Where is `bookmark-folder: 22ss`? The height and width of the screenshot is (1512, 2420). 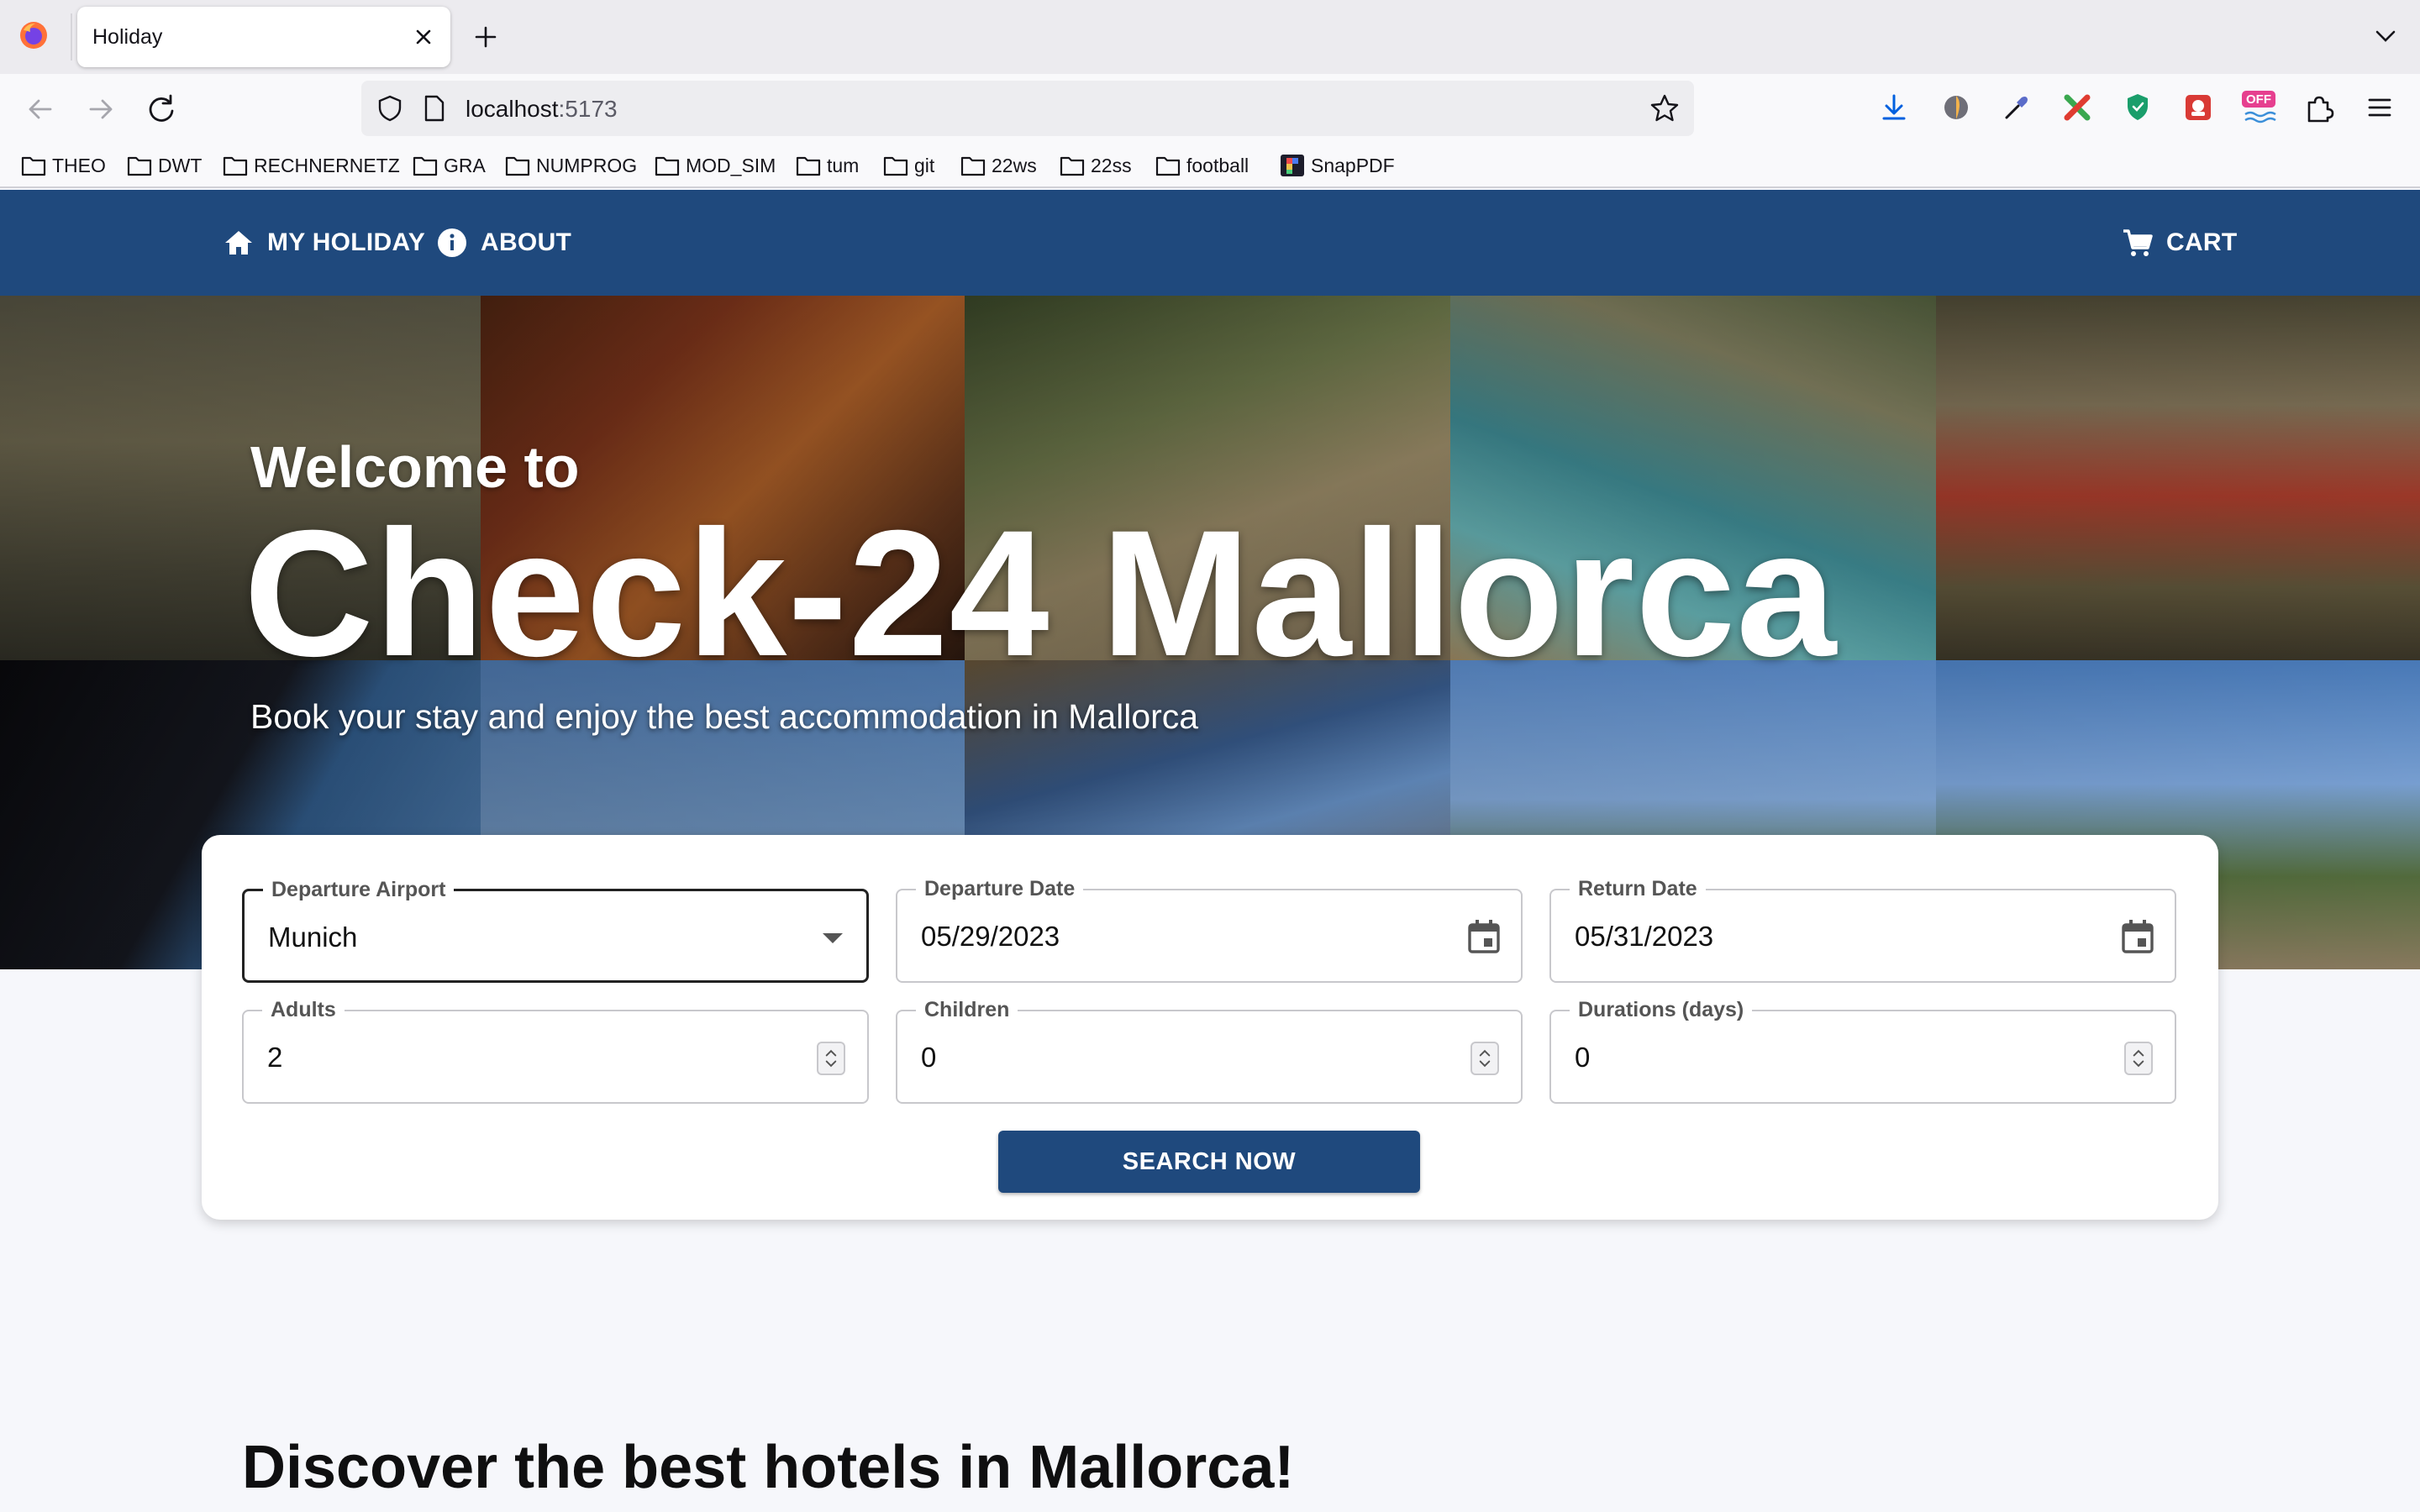
bookmark-folder: 22ss is located at coordinates (1095, 165).